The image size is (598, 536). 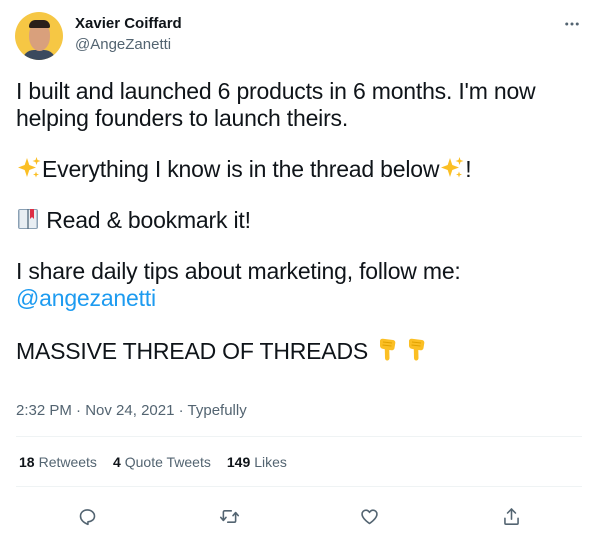 I want to click on tweet-source: Typefully, so click(x=217, y=410).